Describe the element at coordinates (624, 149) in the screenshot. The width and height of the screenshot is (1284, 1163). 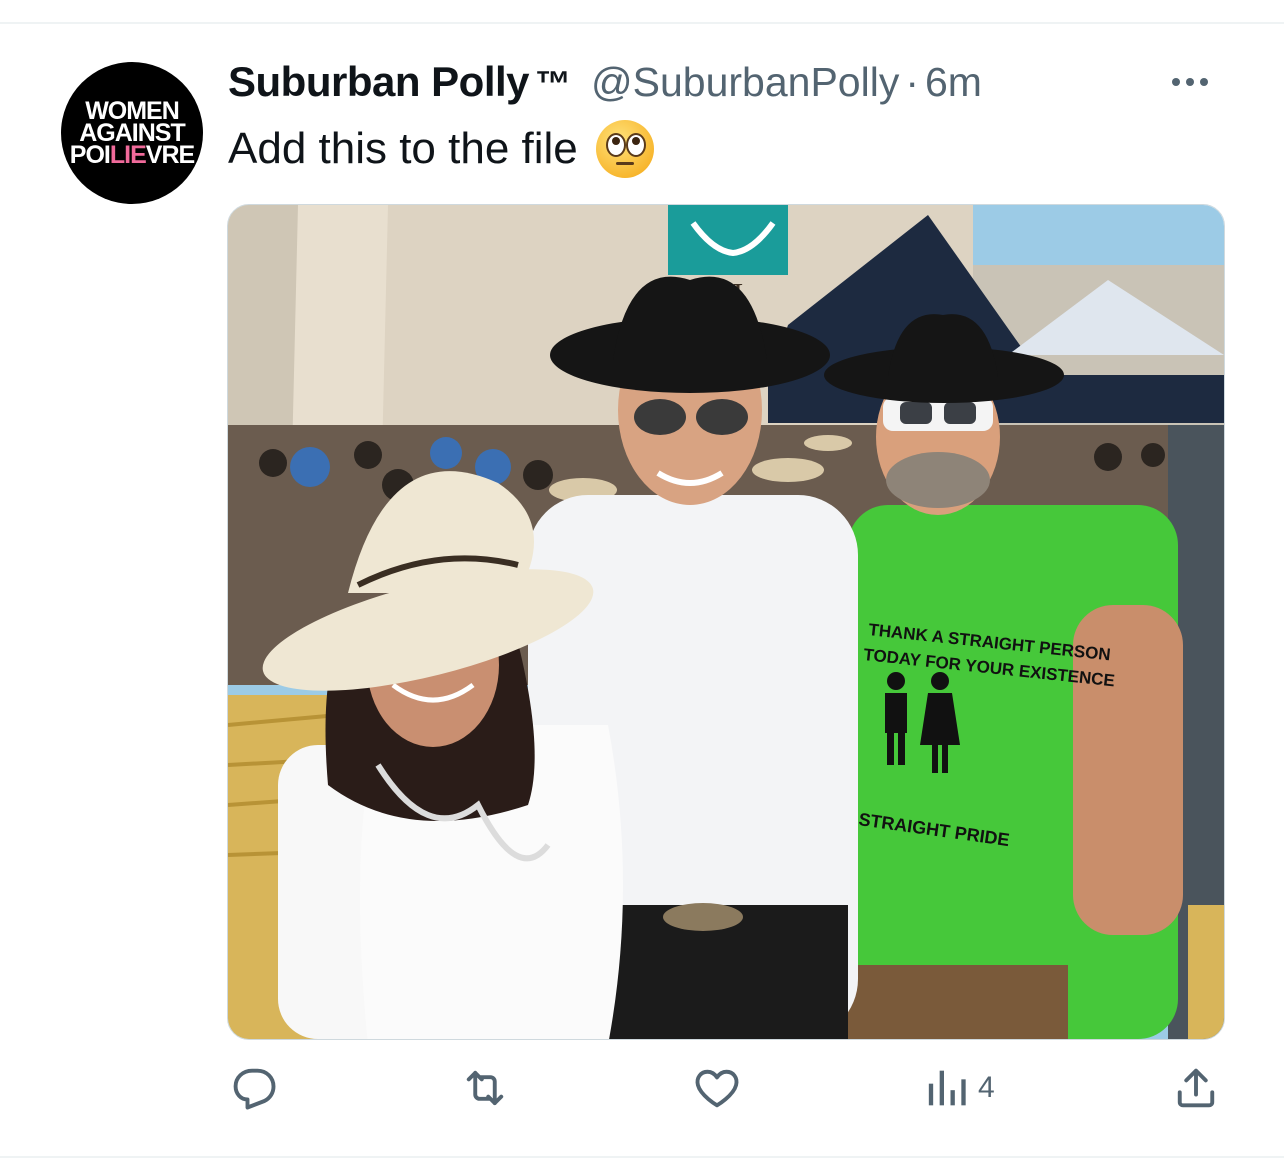
I see `rolling-eyes-emoji-icon` at that location.